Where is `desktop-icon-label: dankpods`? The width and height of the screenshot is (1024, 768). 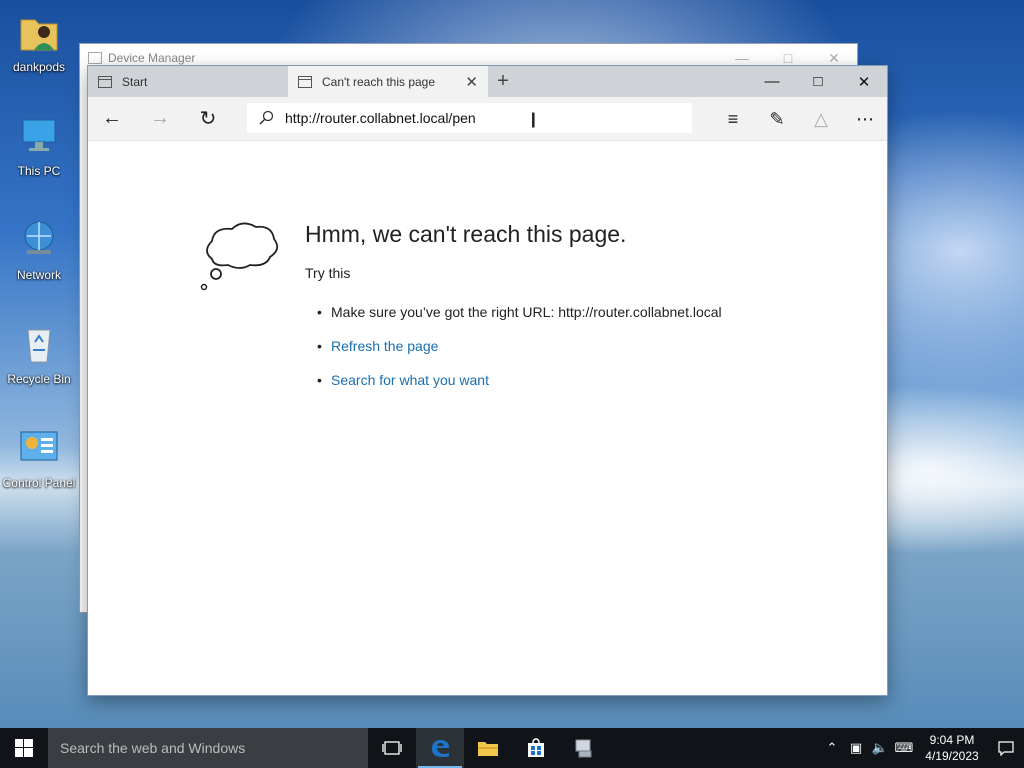
desktop-icon-label: dankpods is located at coordinates (39, 67).